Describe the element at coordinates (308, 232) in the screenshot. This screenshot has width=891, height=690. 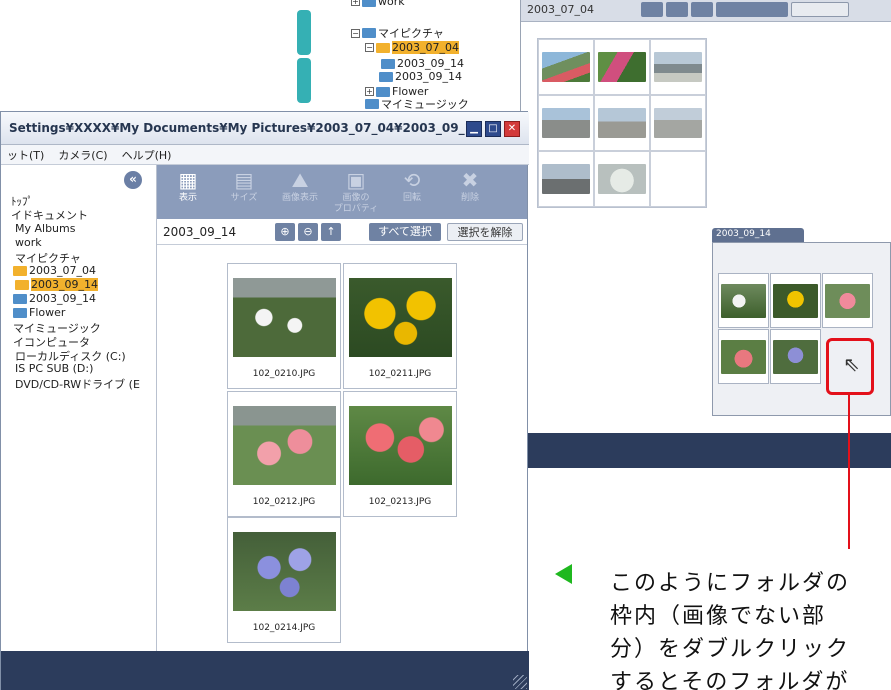
I see `zoom-out-button: ⊖` at that location.